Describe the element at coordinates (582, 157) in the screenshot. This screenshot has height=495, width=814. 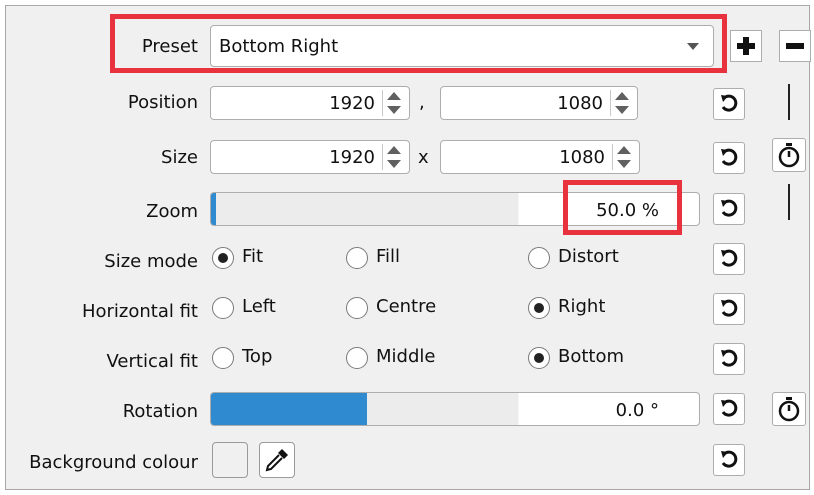
I see `size-h-value: 1080` at that location.